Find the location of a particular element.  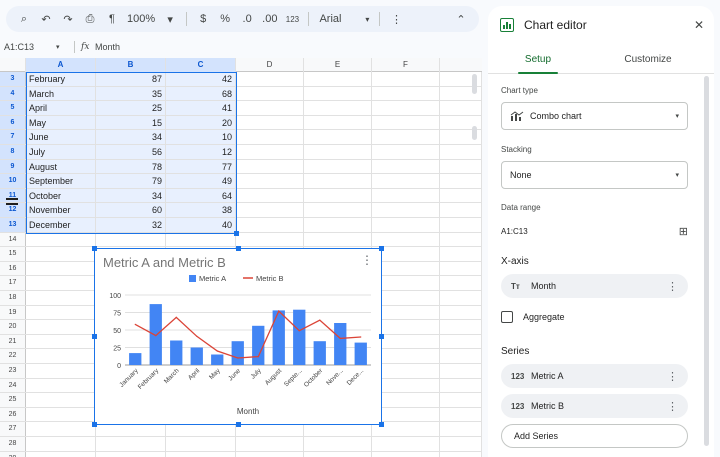

undo-icon: ↶ is located at coordinates (46, 19).